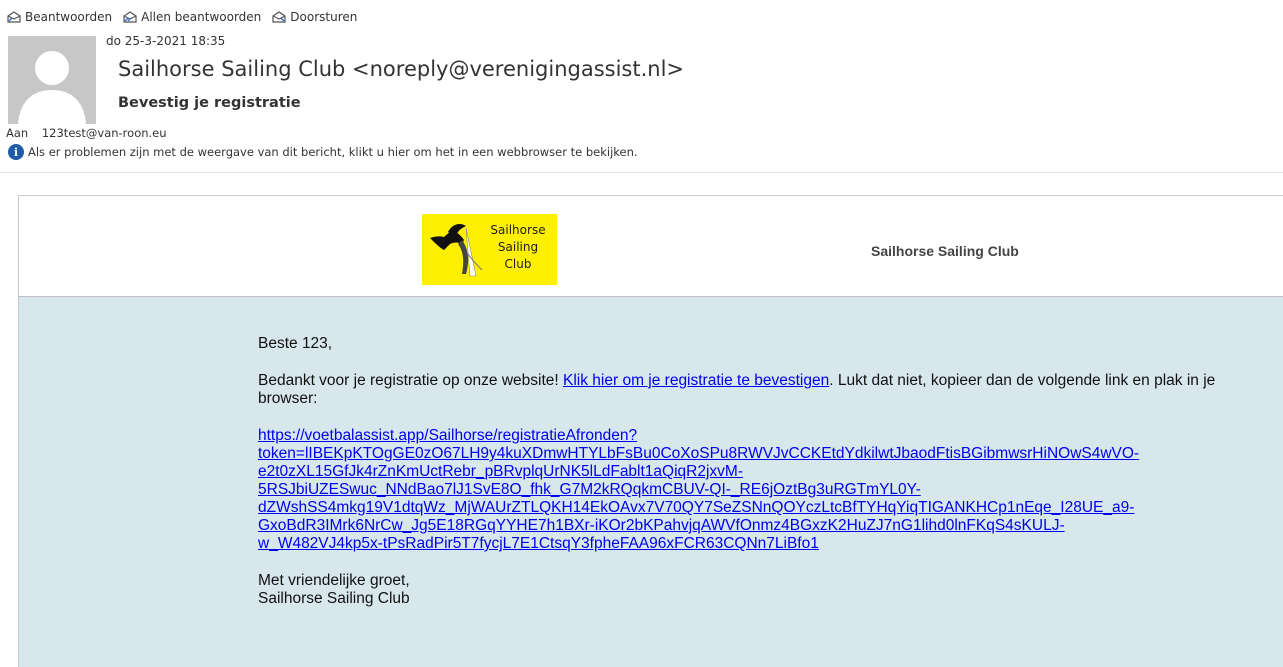  I want to click on logo-line: Sailhorse, so click(518, 230).